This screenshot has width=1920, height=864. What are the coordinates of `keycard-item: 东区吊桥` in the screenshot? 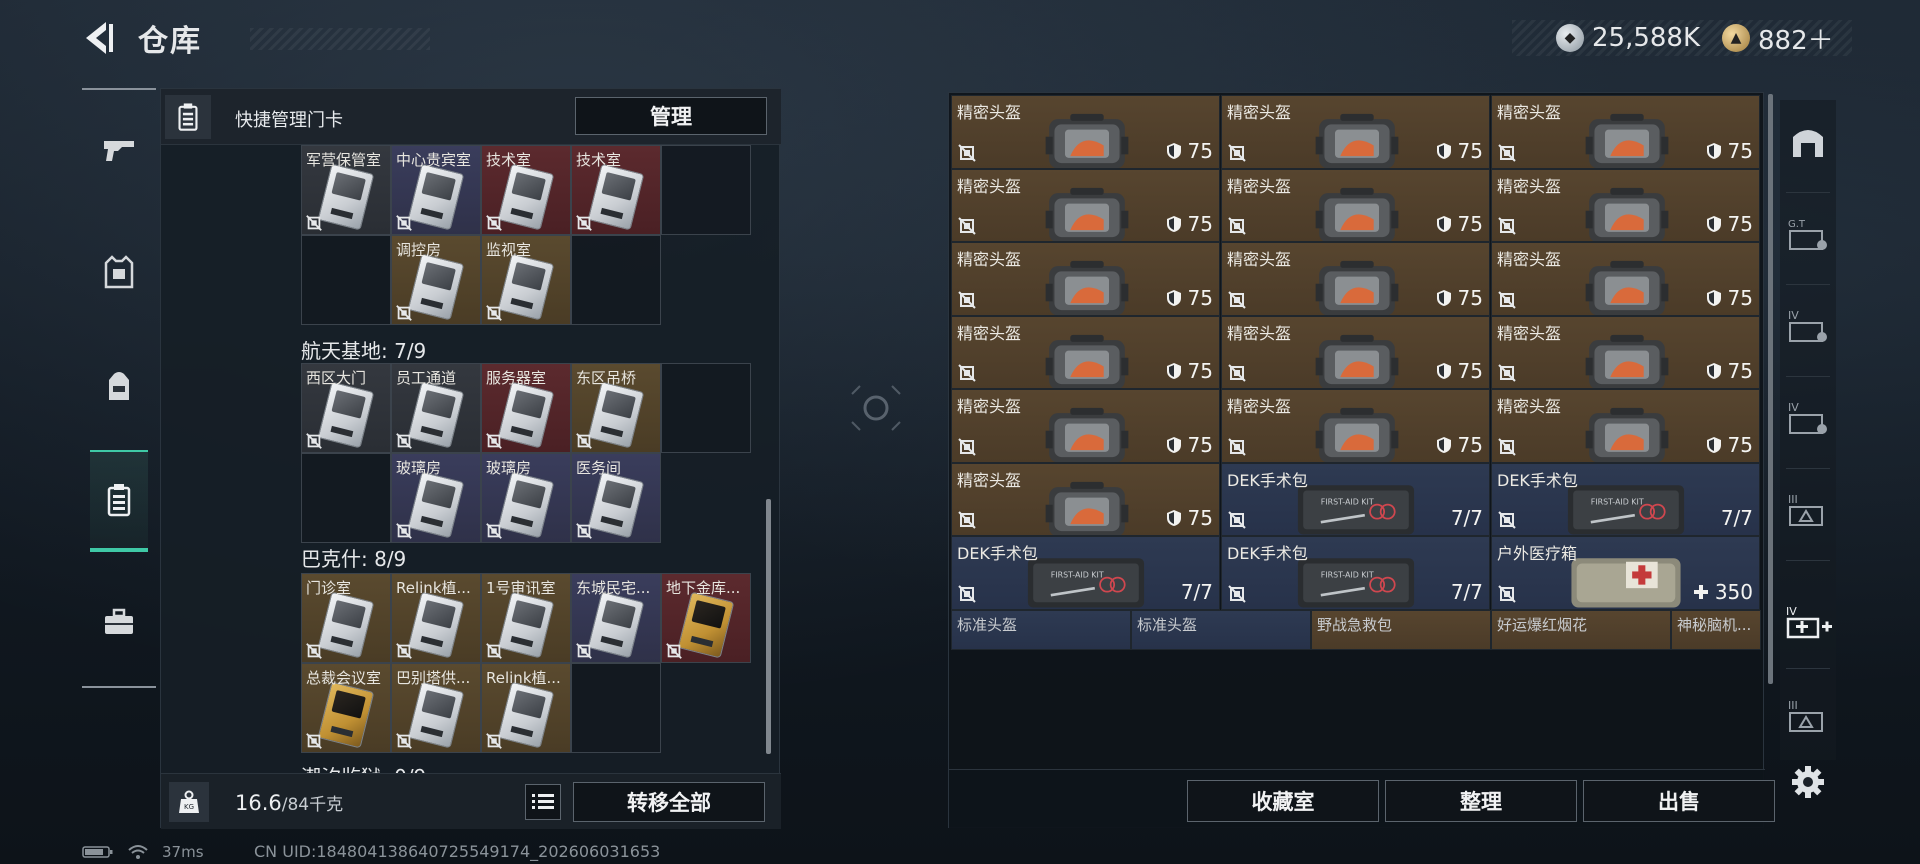 It's located at (616, 408).